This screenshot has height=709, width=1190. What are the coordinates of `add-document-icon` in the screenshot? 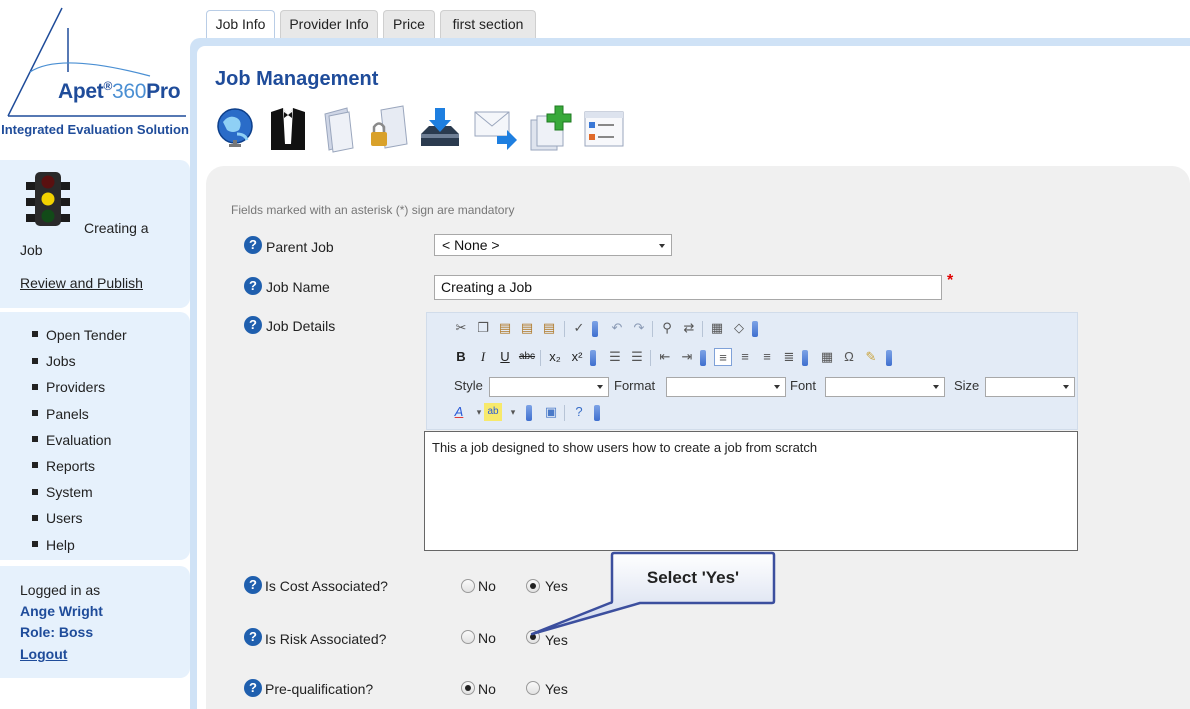 It's located at (552, 129).